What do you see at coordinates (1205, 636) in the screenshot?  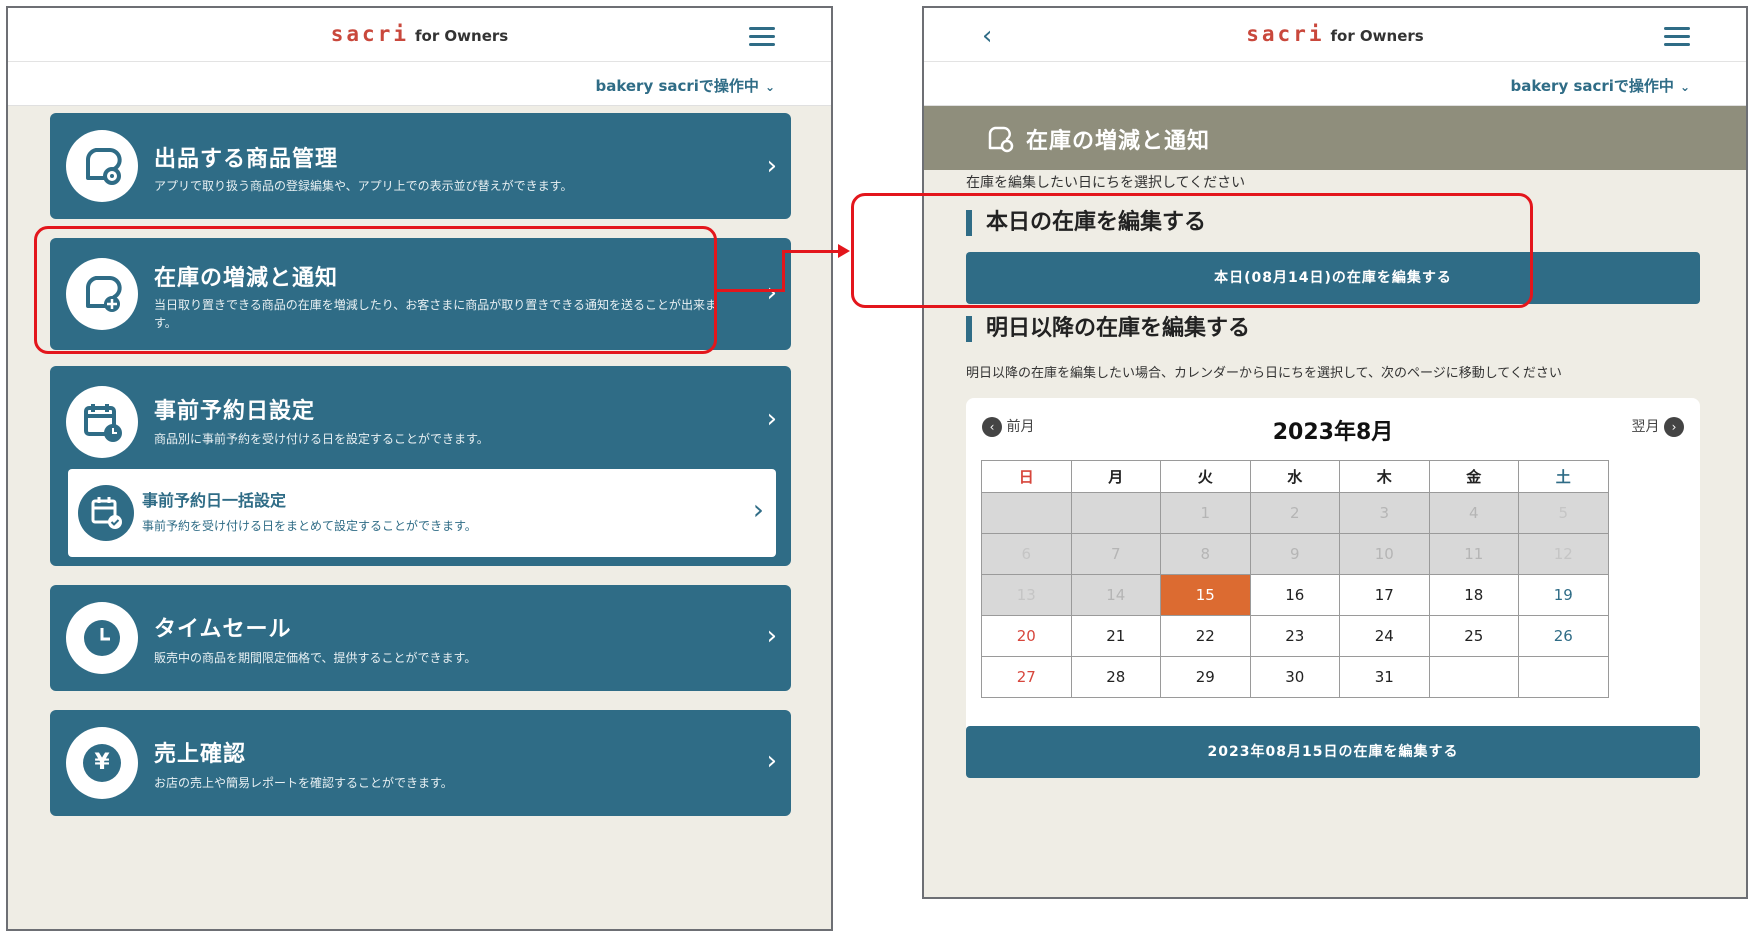 I see `calendar-day: 22` at bounding box center [1205, 636].